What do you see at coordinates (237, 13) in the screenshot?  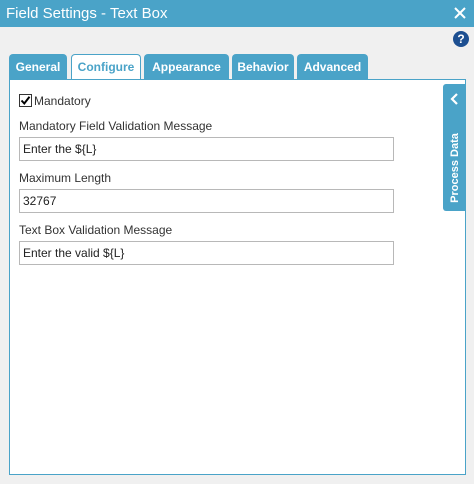 I see `title-bar: Field Settings - Text Box` at bounding box center [237, 13].